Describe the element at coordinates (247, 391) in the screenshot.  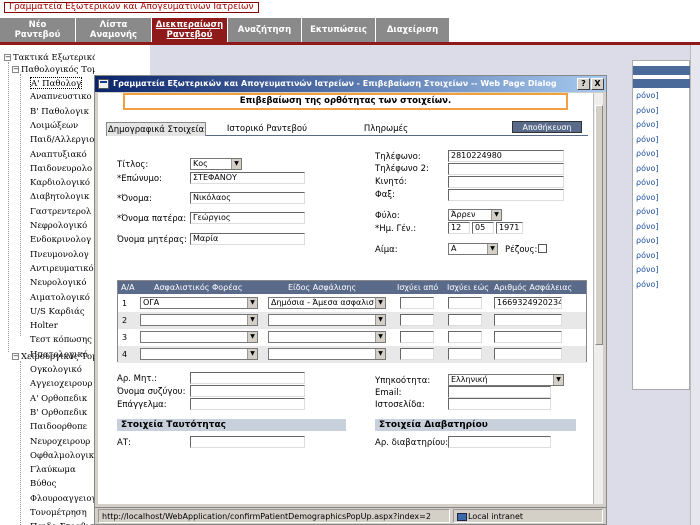
I see `spouse-field` at that location.